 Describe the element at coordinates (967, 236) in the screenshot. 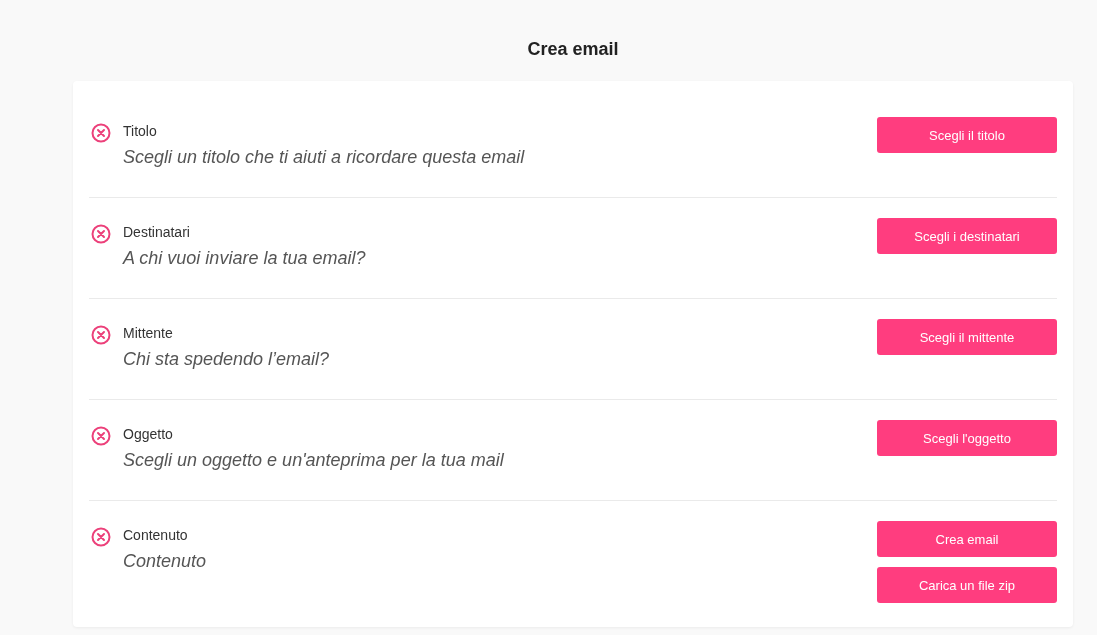

I see `action-button: Scegli i destinatari` at that location.